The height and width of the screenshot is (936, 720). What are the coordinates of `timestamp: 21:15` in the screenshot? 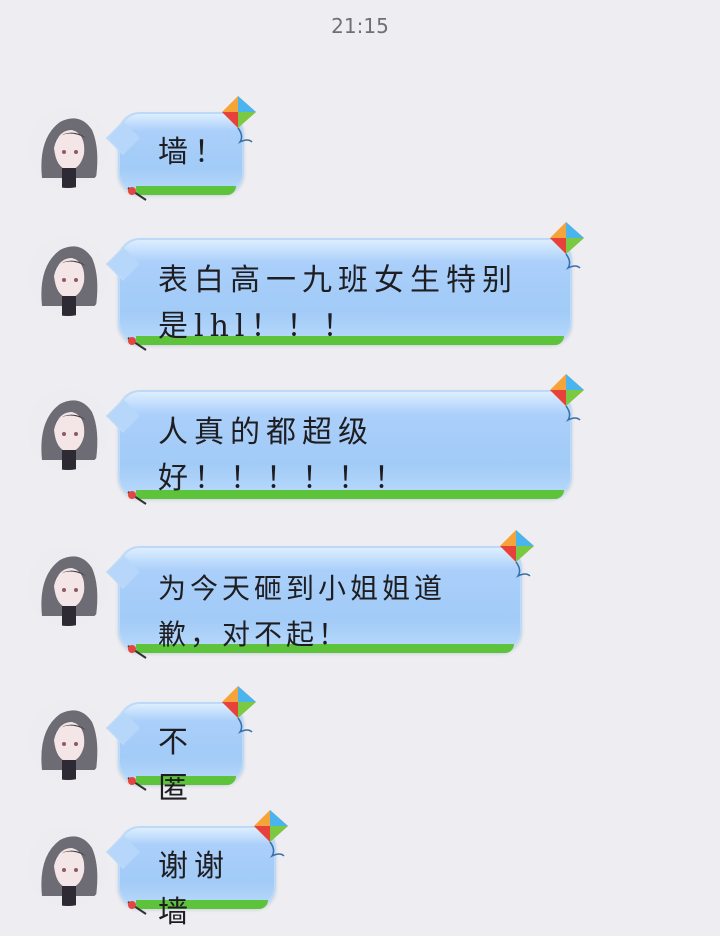 It's located at (360, 26).